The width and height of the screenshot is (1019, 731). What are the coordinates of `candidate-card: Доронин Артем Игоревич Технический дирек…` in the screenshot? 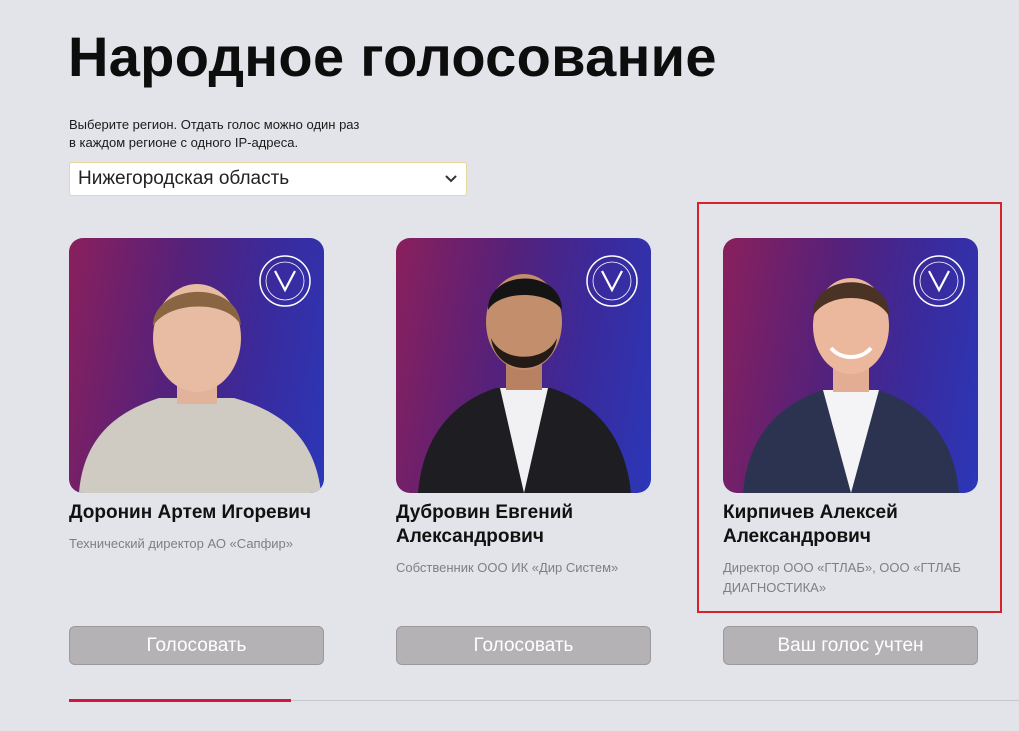 It's located at (196, 396).